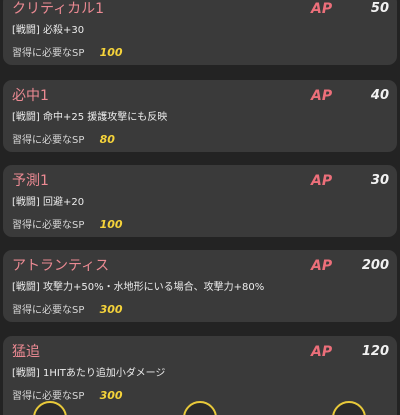 The height and width of the screenshot is (415, 400). Describe the element at coordinates (30, 181) in the screenshot. I see `skill-name: 予測1` at that location.